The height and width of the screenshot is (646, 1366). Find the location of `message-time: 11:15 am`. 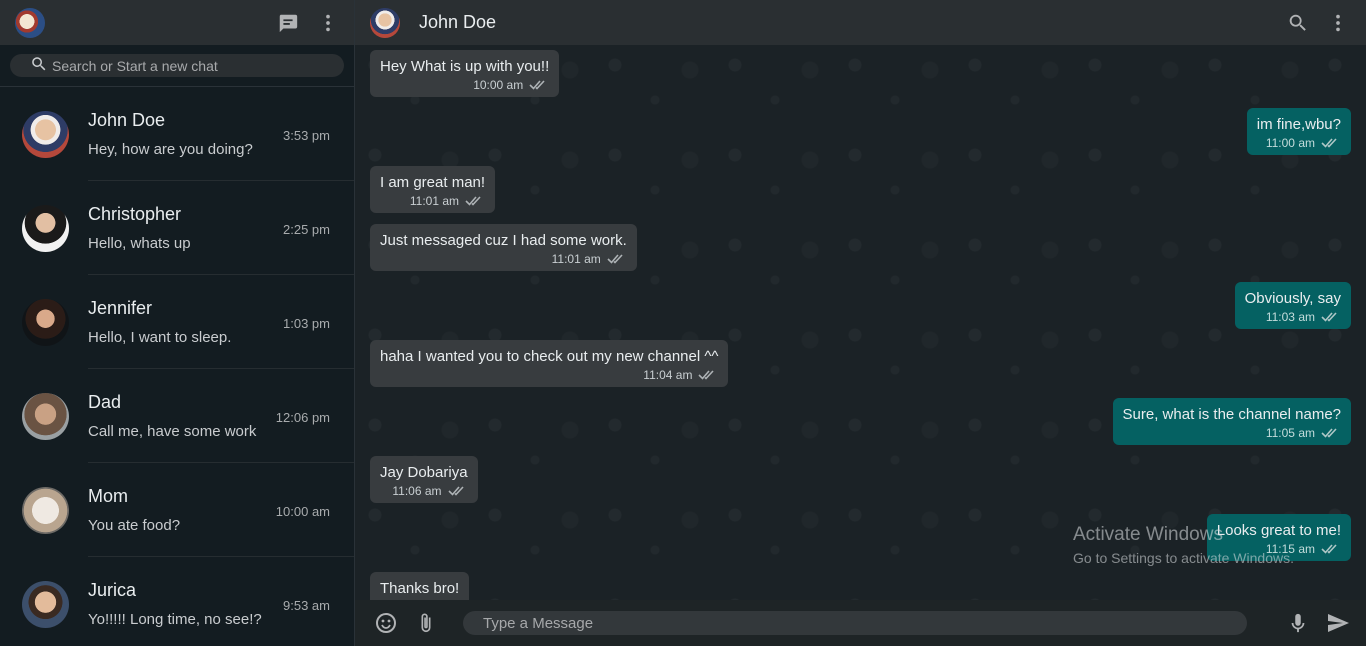

message-time: 11:15 am is located at coordinates (1290, 549).